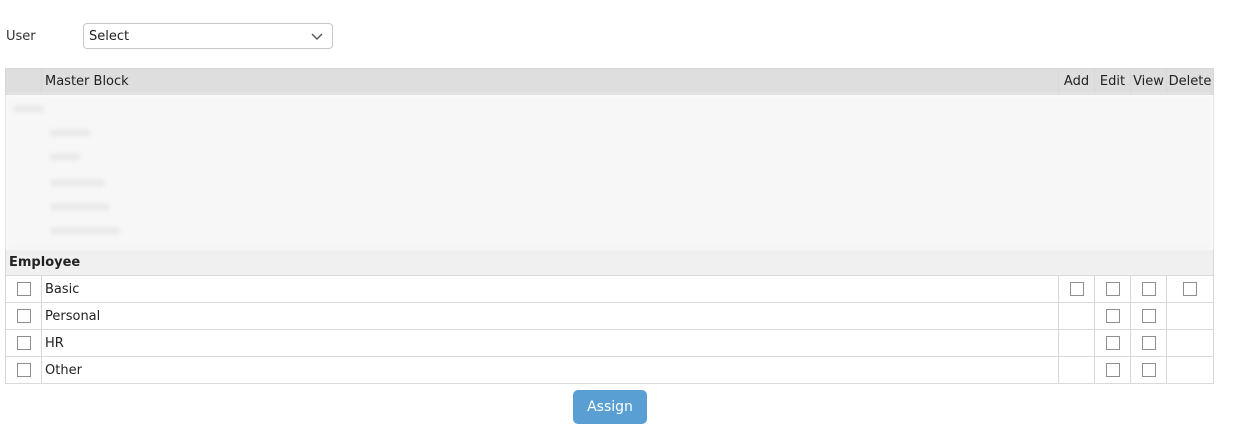 This screenshot has height=432, width=1235. I want to click on user-select-value: Select, so click(109, 36).